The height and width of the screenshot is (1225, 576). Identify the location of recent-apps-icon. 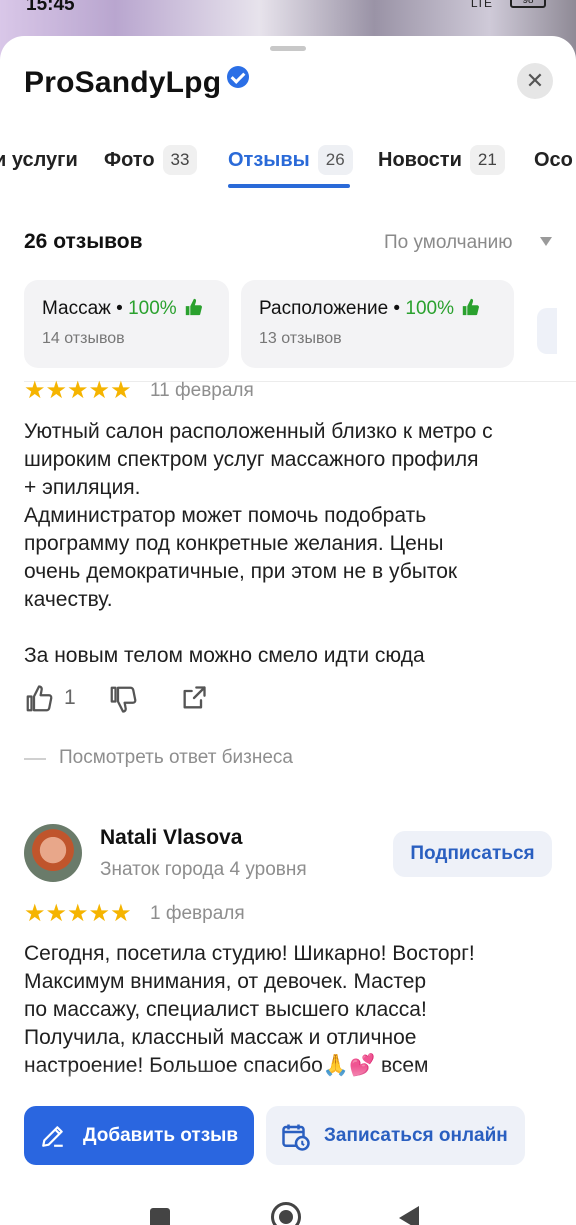
(160, 1216).